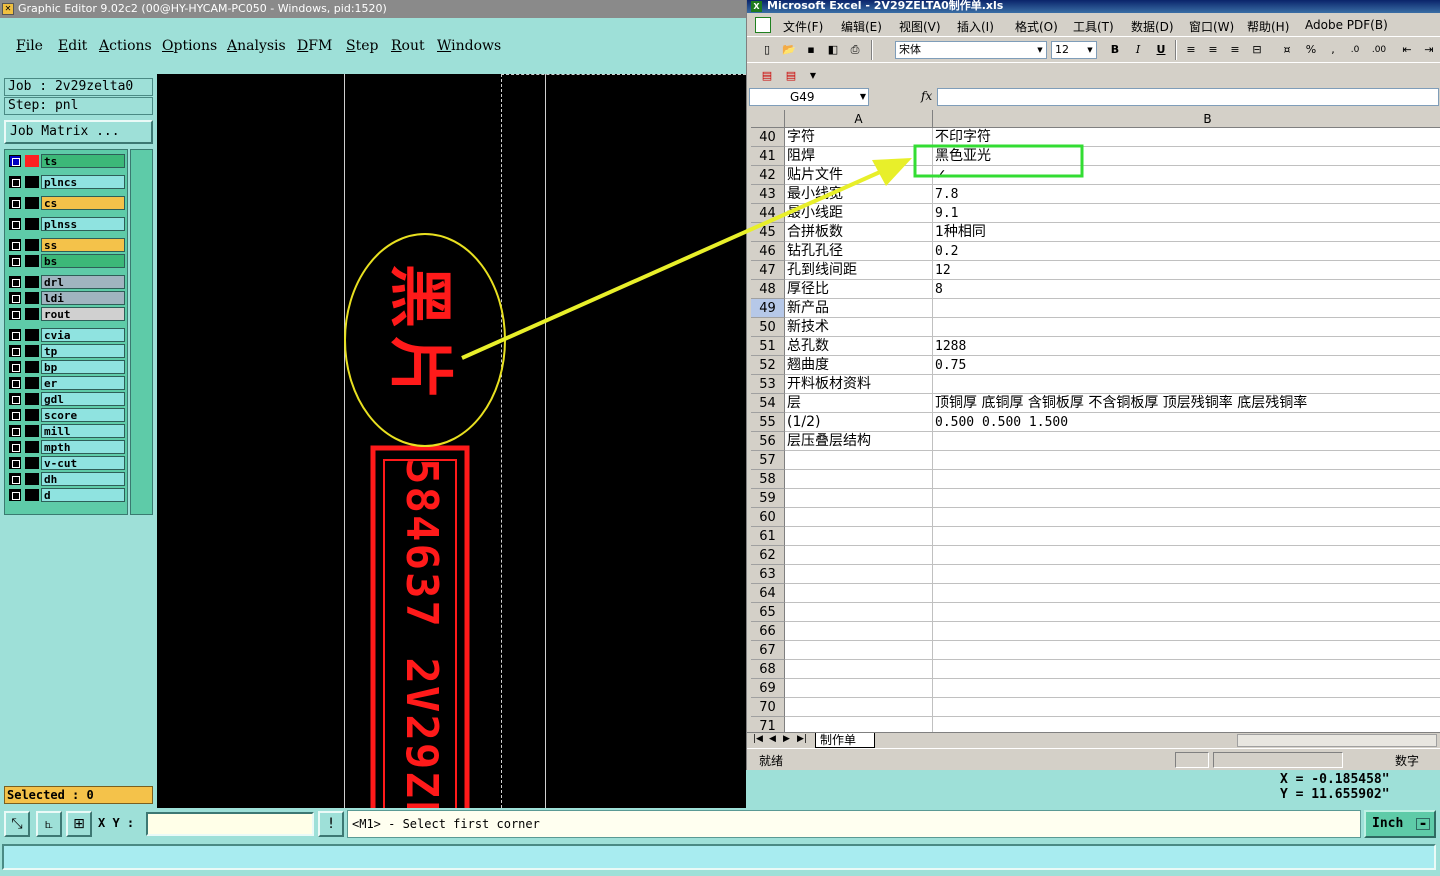 The image size is (1440, 876). What do you see at coordinates (859, 403) in the screenshot?
I see `cell-a: 层` at bounding box center [859, 403].